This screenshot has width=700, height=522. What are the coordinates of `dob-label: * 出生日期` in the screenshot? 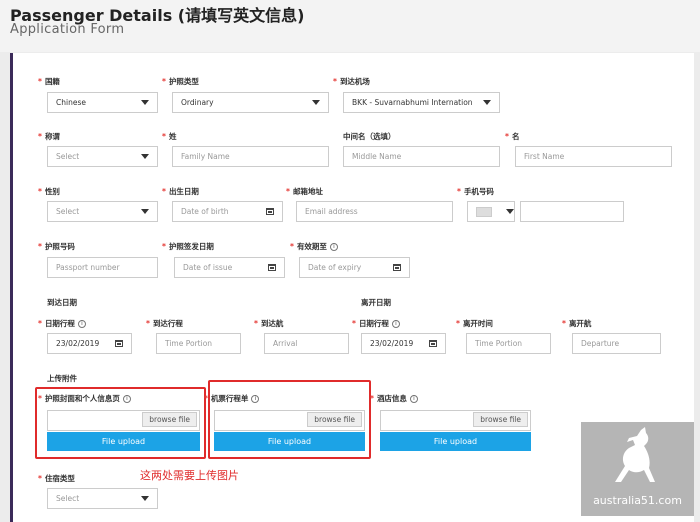 It's located at (180, 191).